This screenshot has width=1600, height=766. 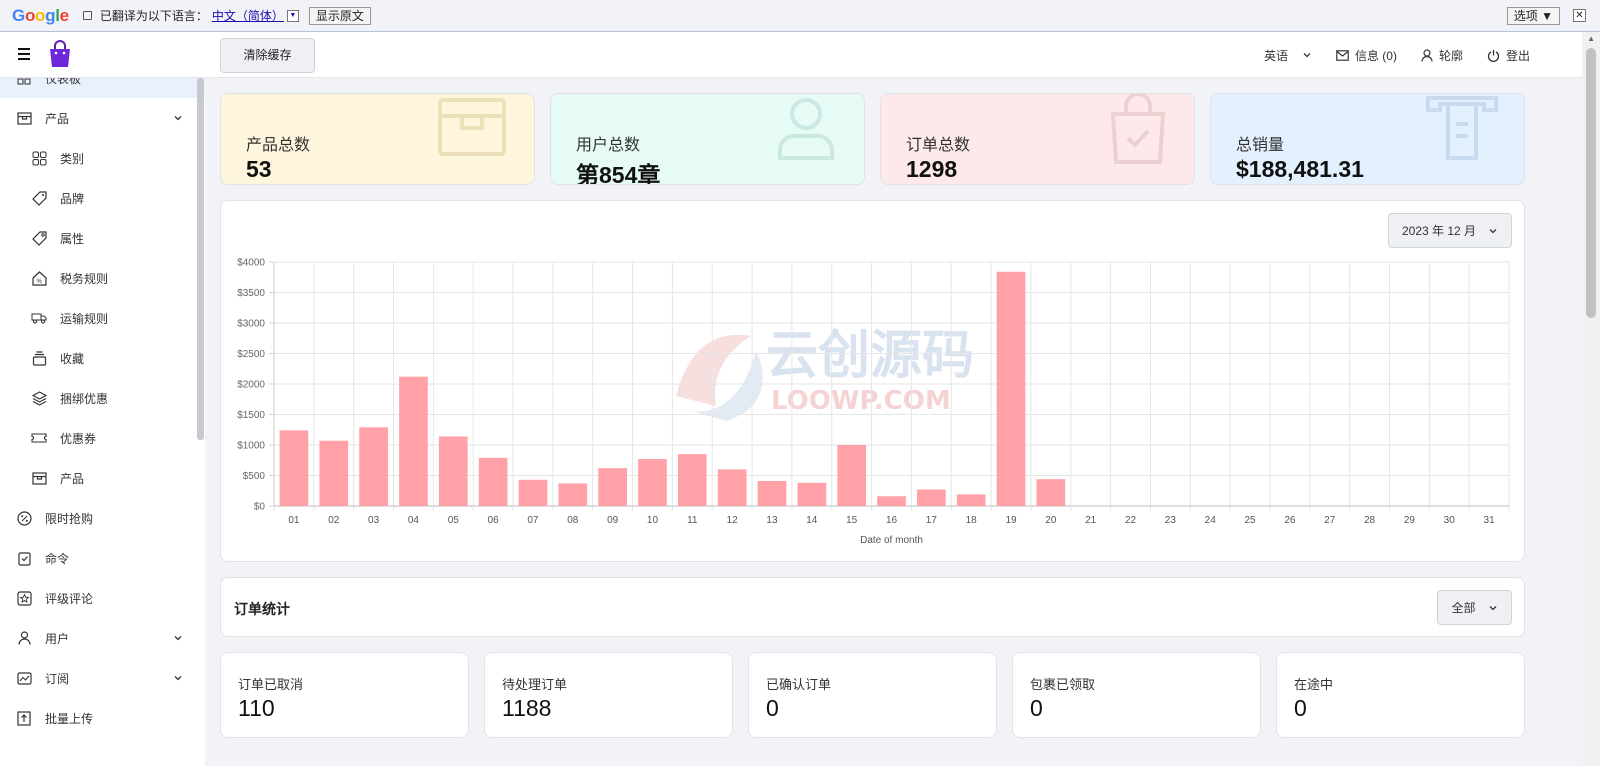 I want to click on profile-link: 轮廓, so click(x=1442, y=55).